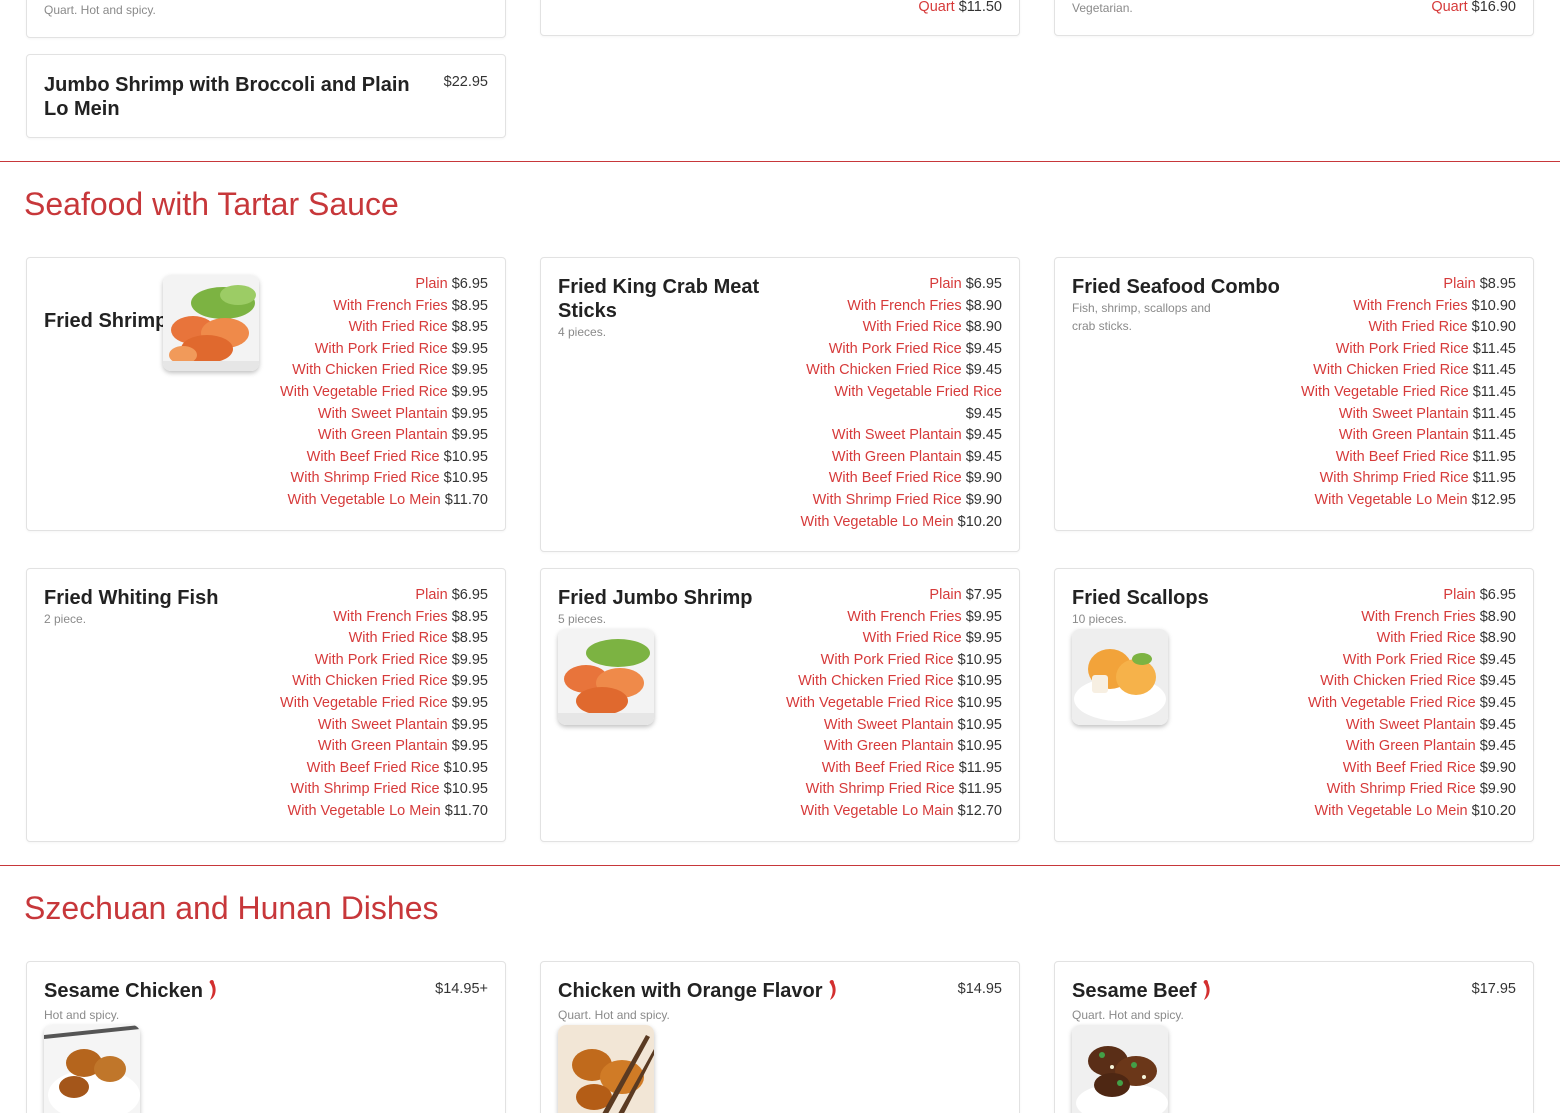 This screenshot has height=1113, width=1560. What do you see at coordinates (894, 682) in the screenshot?
I see `price-option: With Chicken Fried Rice $10.95` at bounding box center [894, 682].